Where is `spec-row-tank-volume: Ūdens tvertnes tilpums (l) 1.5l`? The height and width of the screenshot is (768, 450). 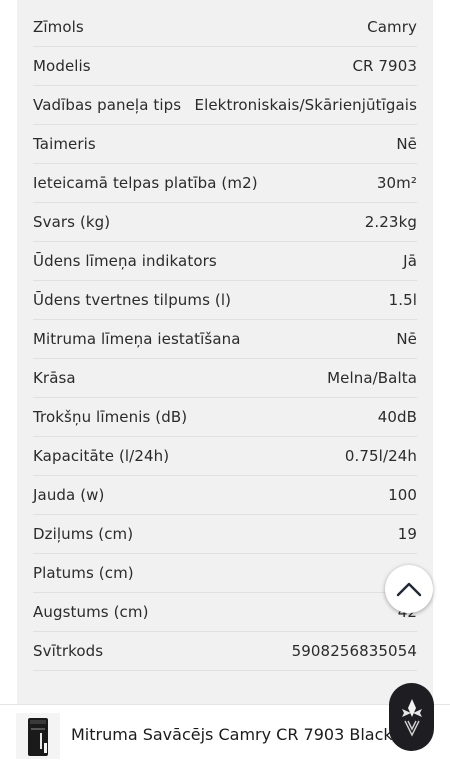
spec-row-tank-volume: Ūdens tvertnes tilpums (l) 1.5l is located at coordinates (225, 300).